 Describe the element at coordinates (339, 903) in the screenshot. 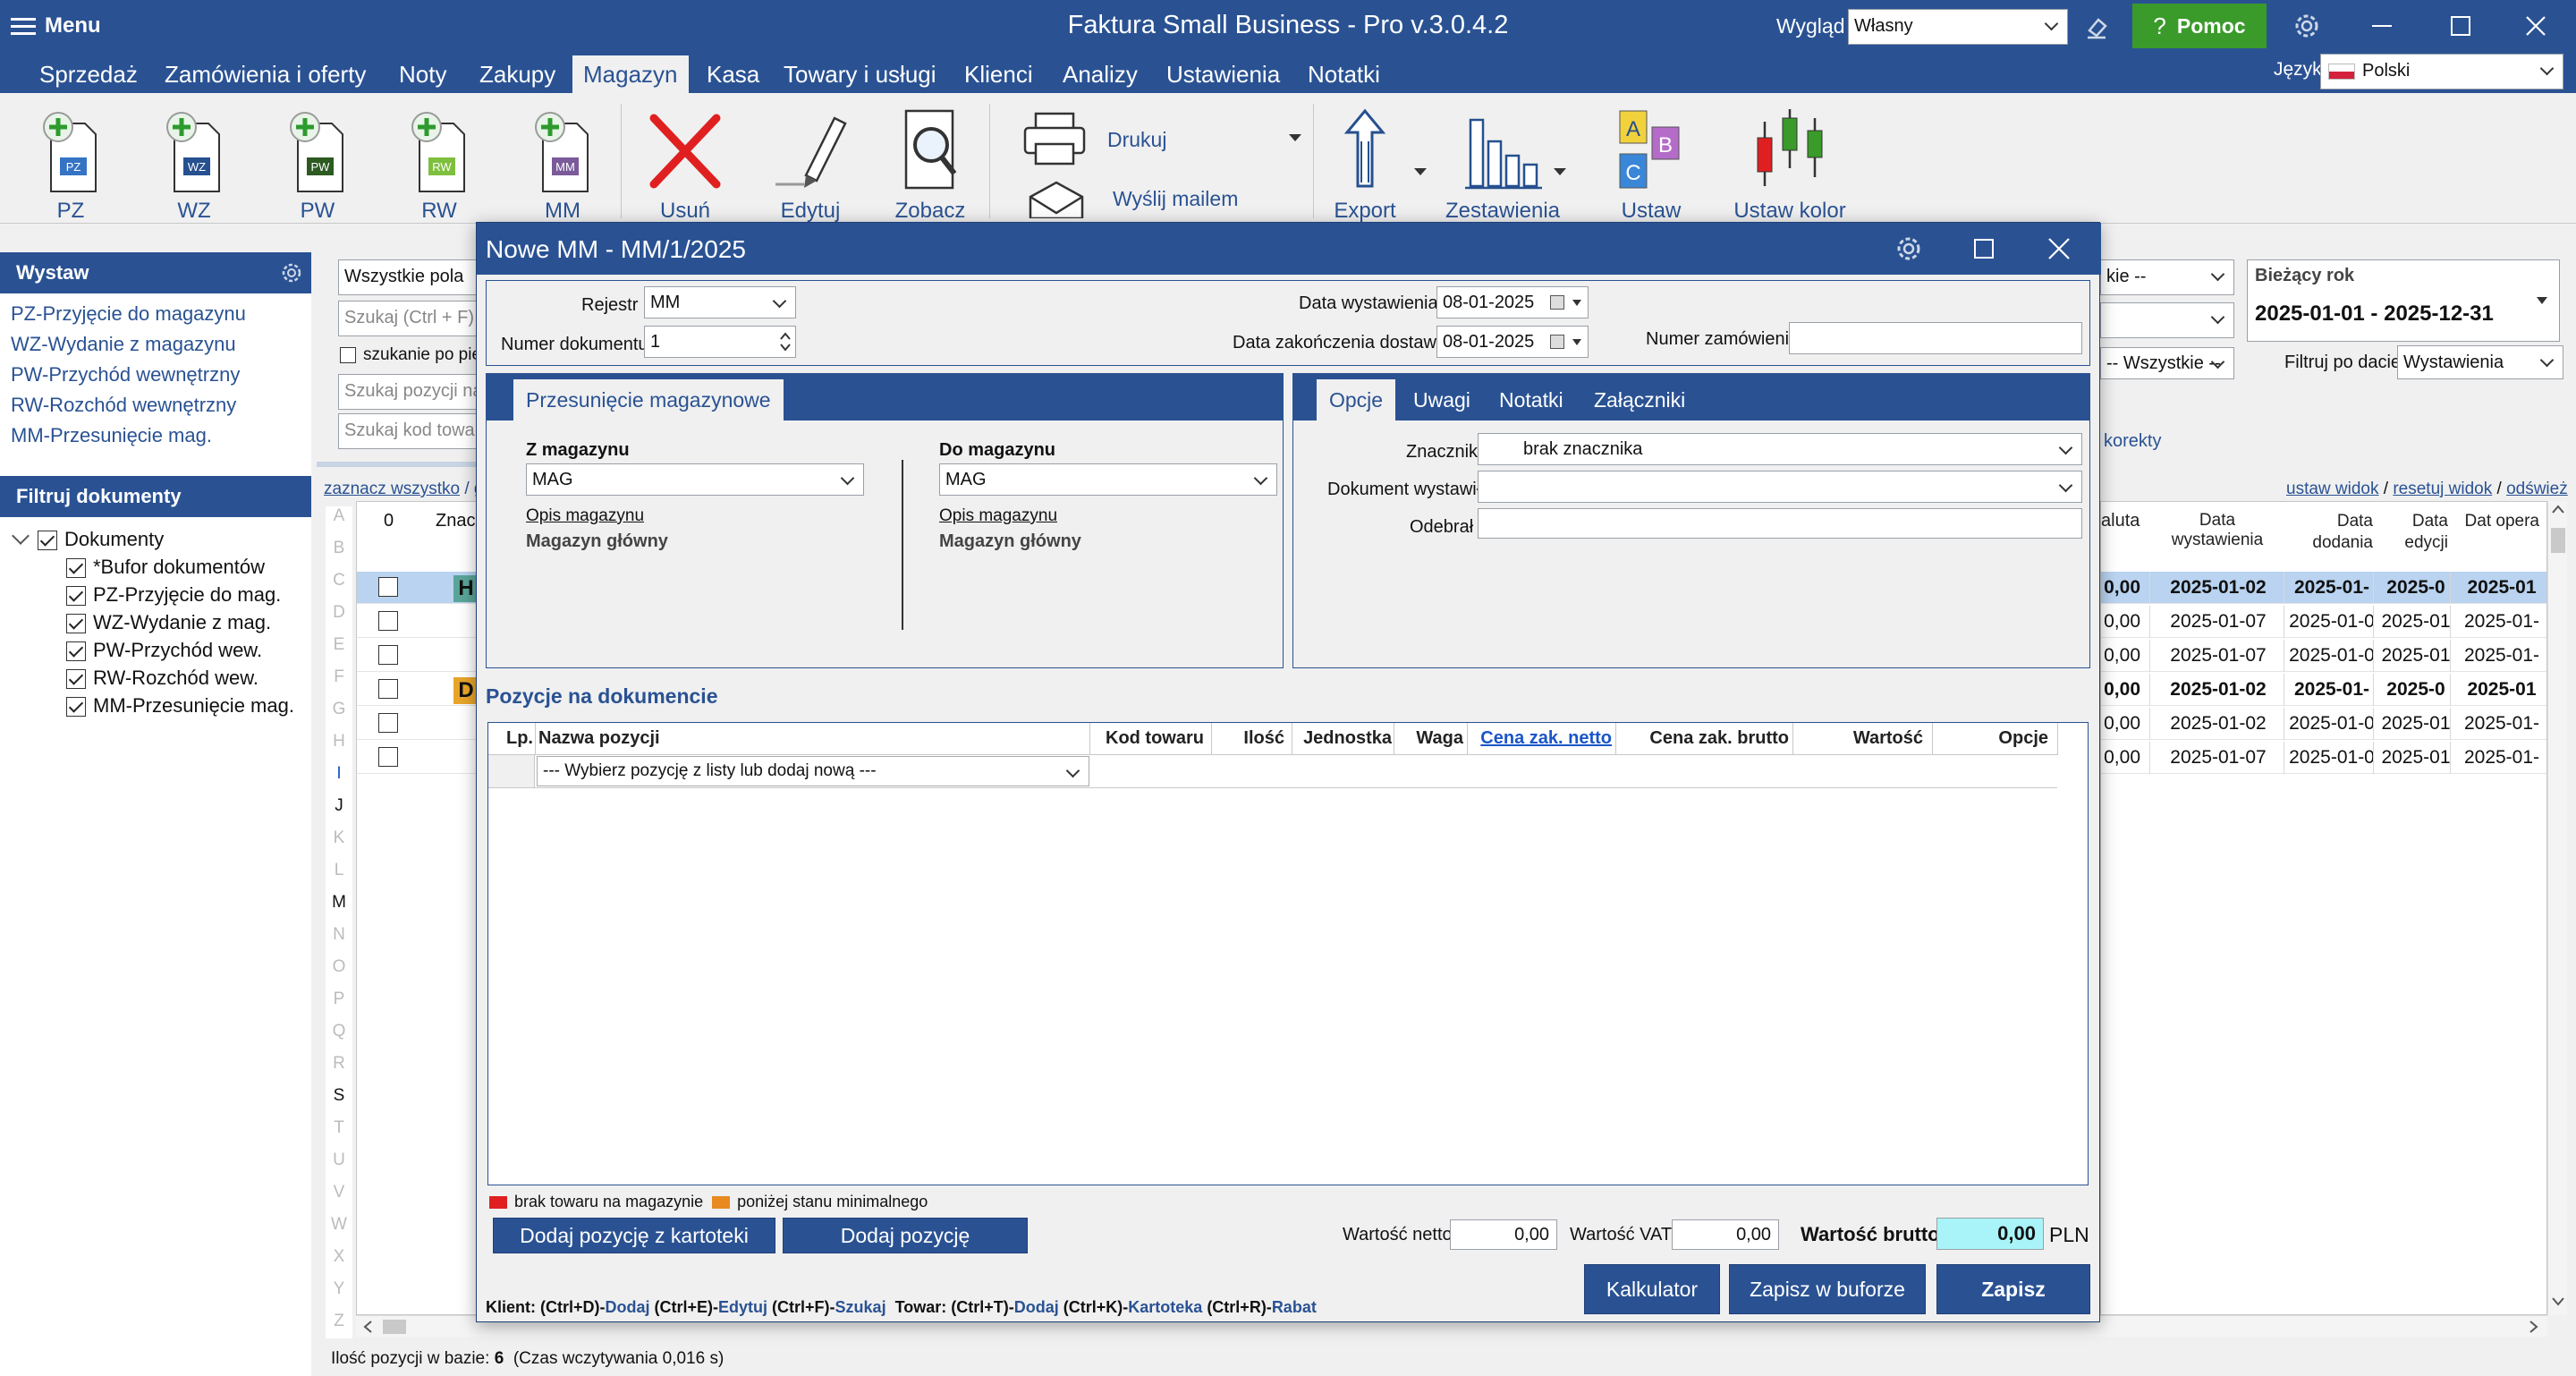

I see `alphabet-letter: M` at that location.